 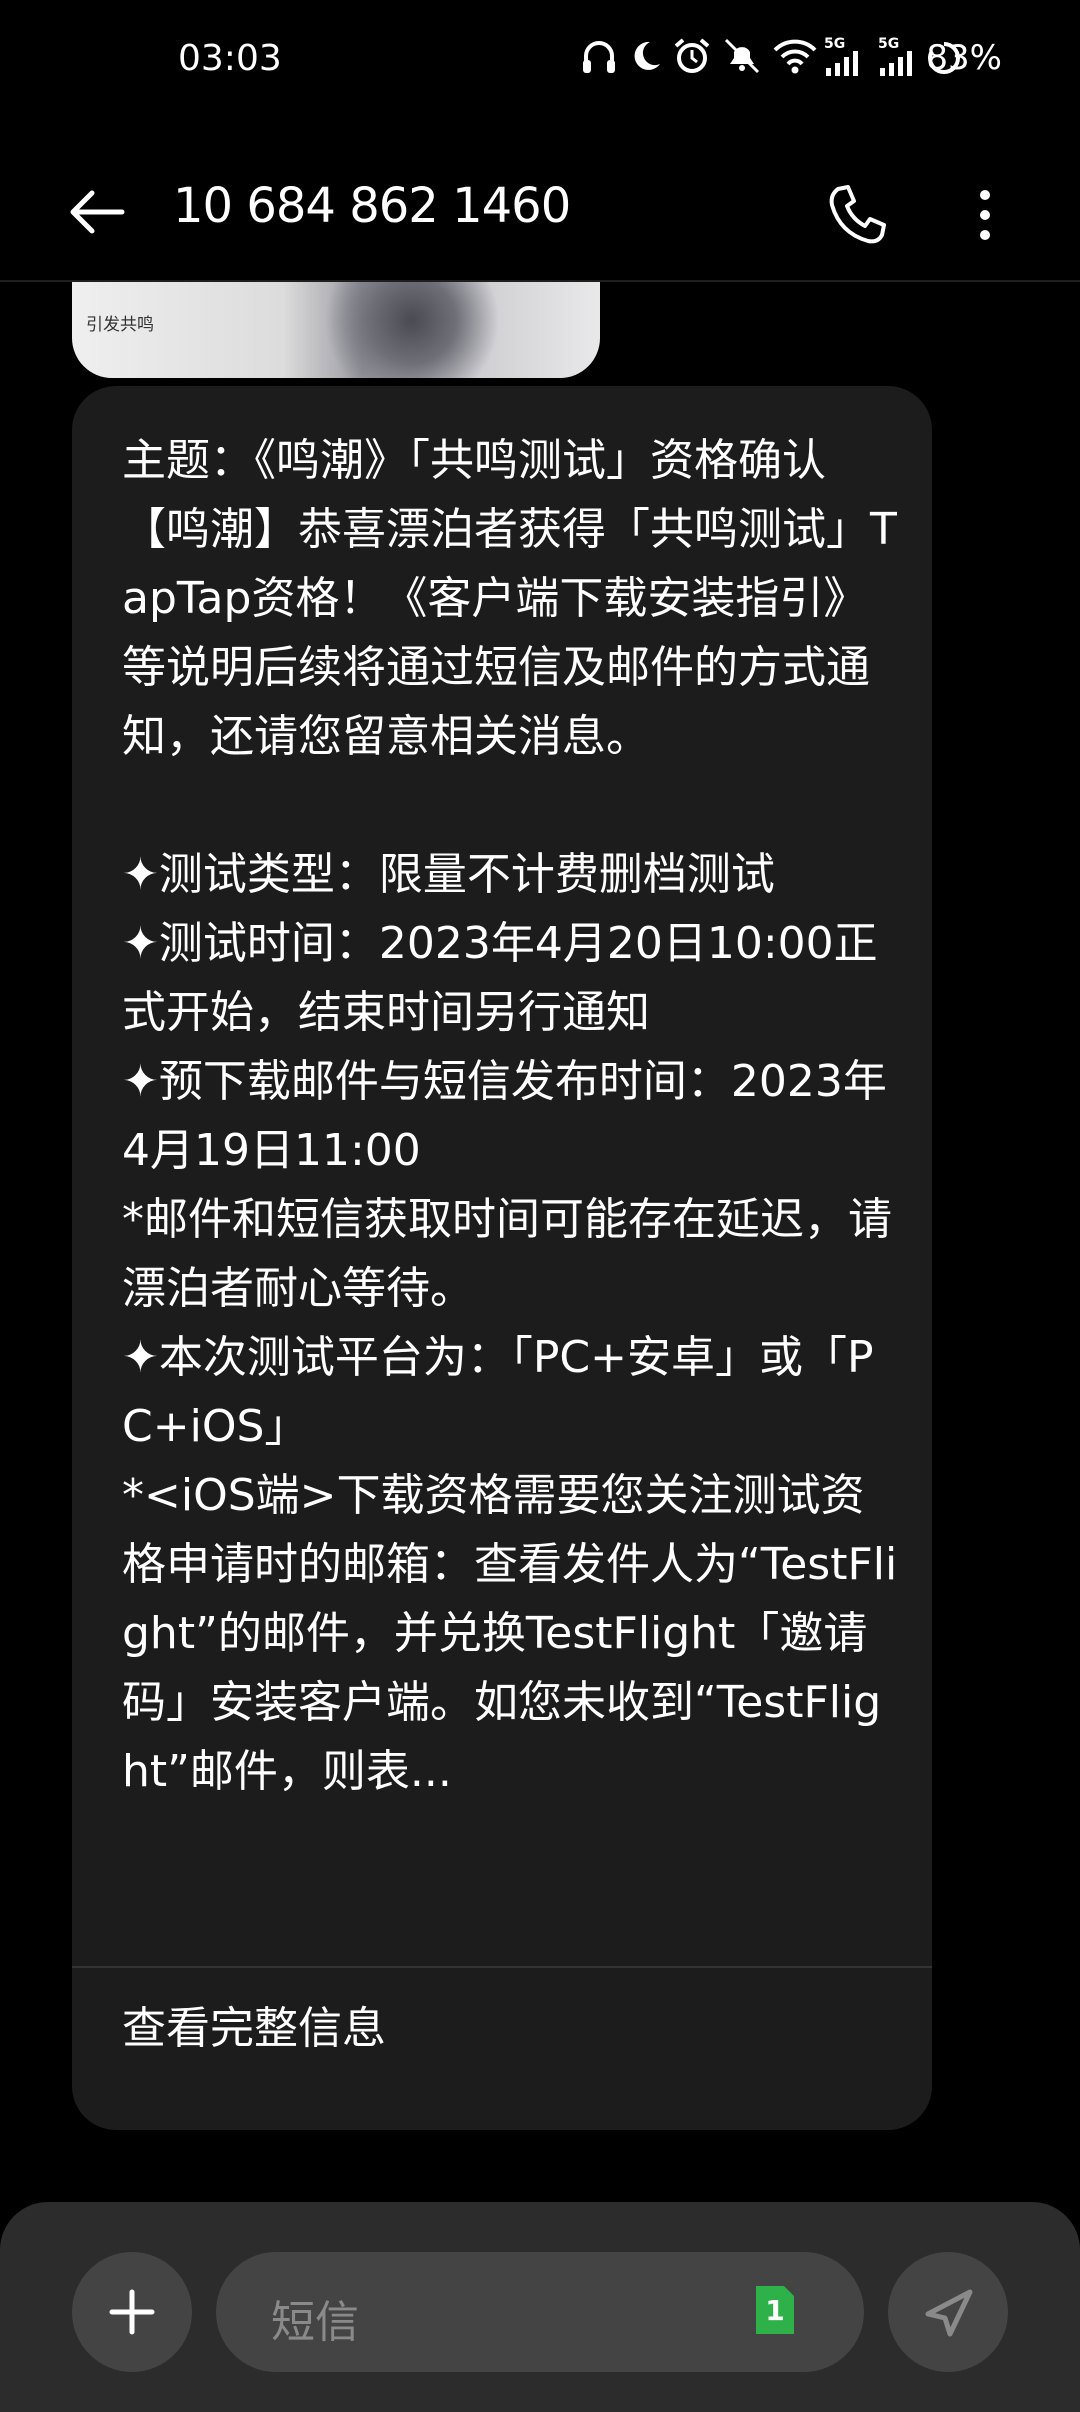 I want to click on plus-icon, so click(x=132, y=2312).